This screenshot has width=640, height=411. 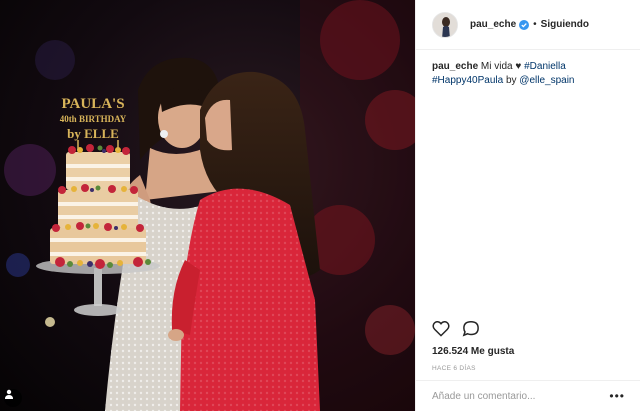 I want to click on user-tag-icon, so click(x=13, y=398).